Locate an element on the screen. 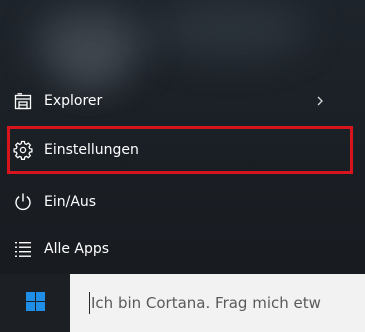  menu-item-label: Ein/Aus is located at coordinates (70, 202).